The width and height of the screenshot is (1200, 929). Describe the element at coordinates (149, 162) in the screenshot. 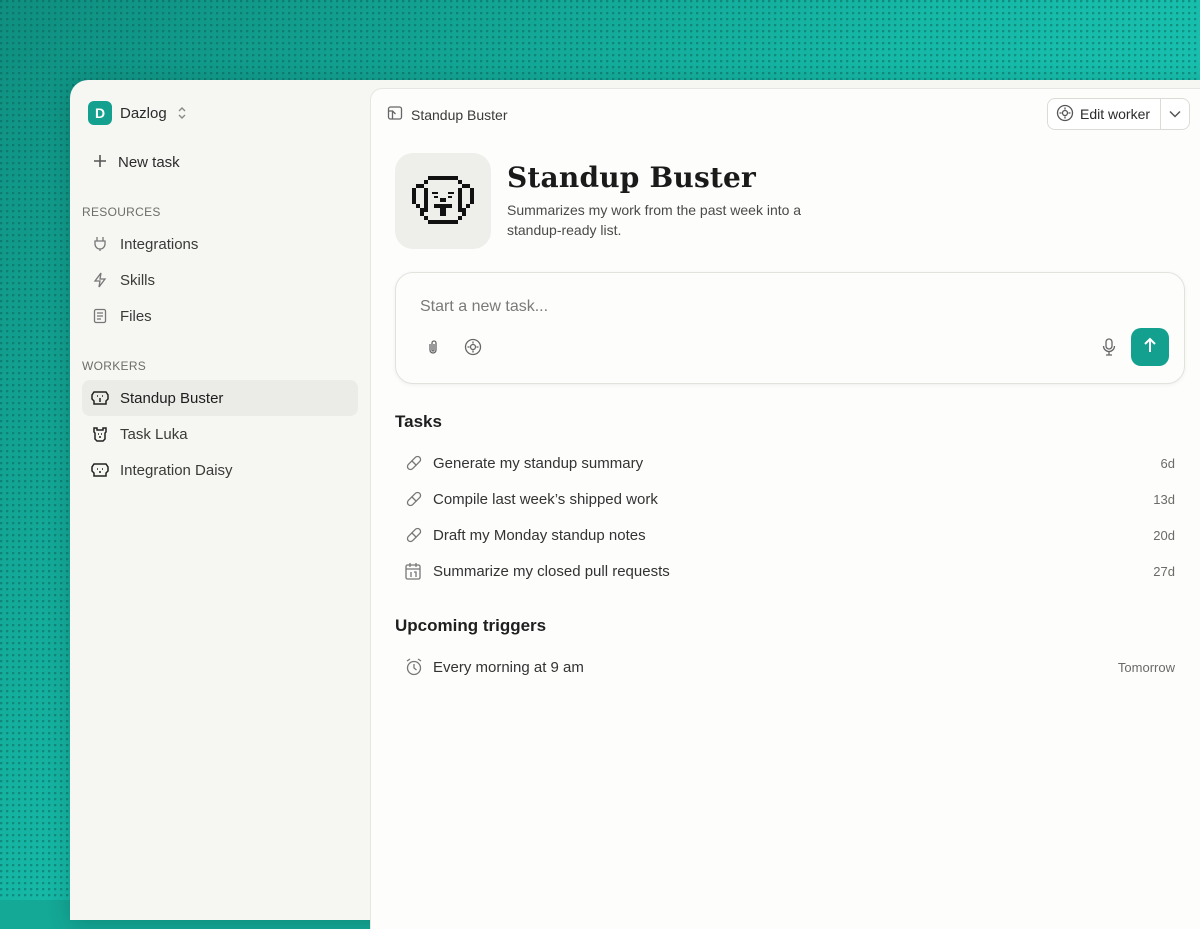

I see `new-task-label: New task` at that location.